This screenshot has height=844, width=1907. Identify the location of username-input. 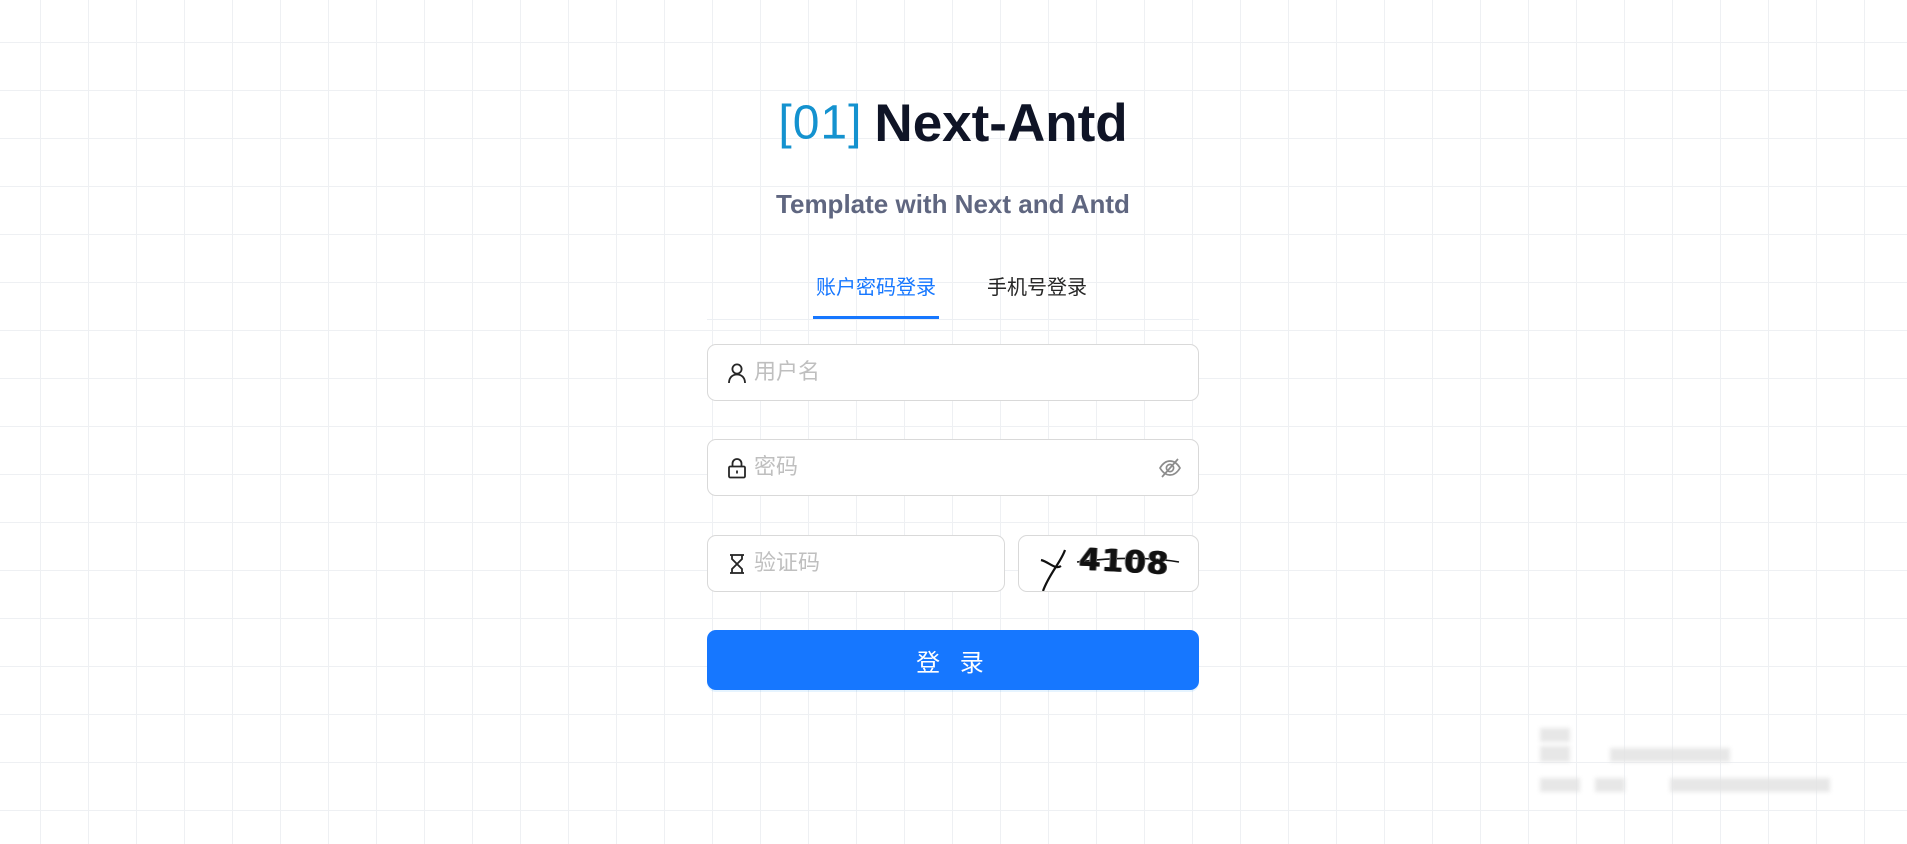
(944, 372).